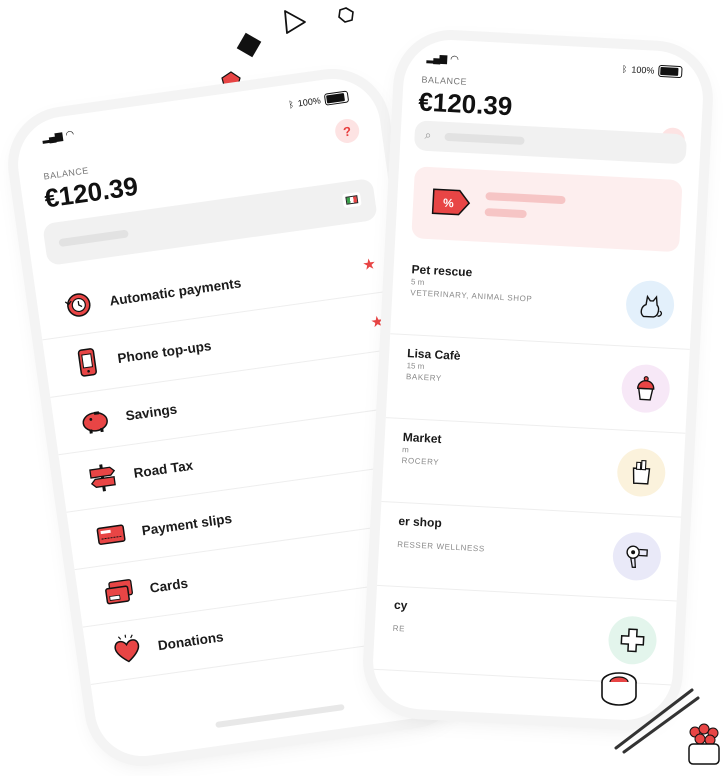 This screenshot has width=725, height=776. What do you see at coordinates (119, 592) in the screenshot?
I see `cards-icon` at bounding box center [119, 592].